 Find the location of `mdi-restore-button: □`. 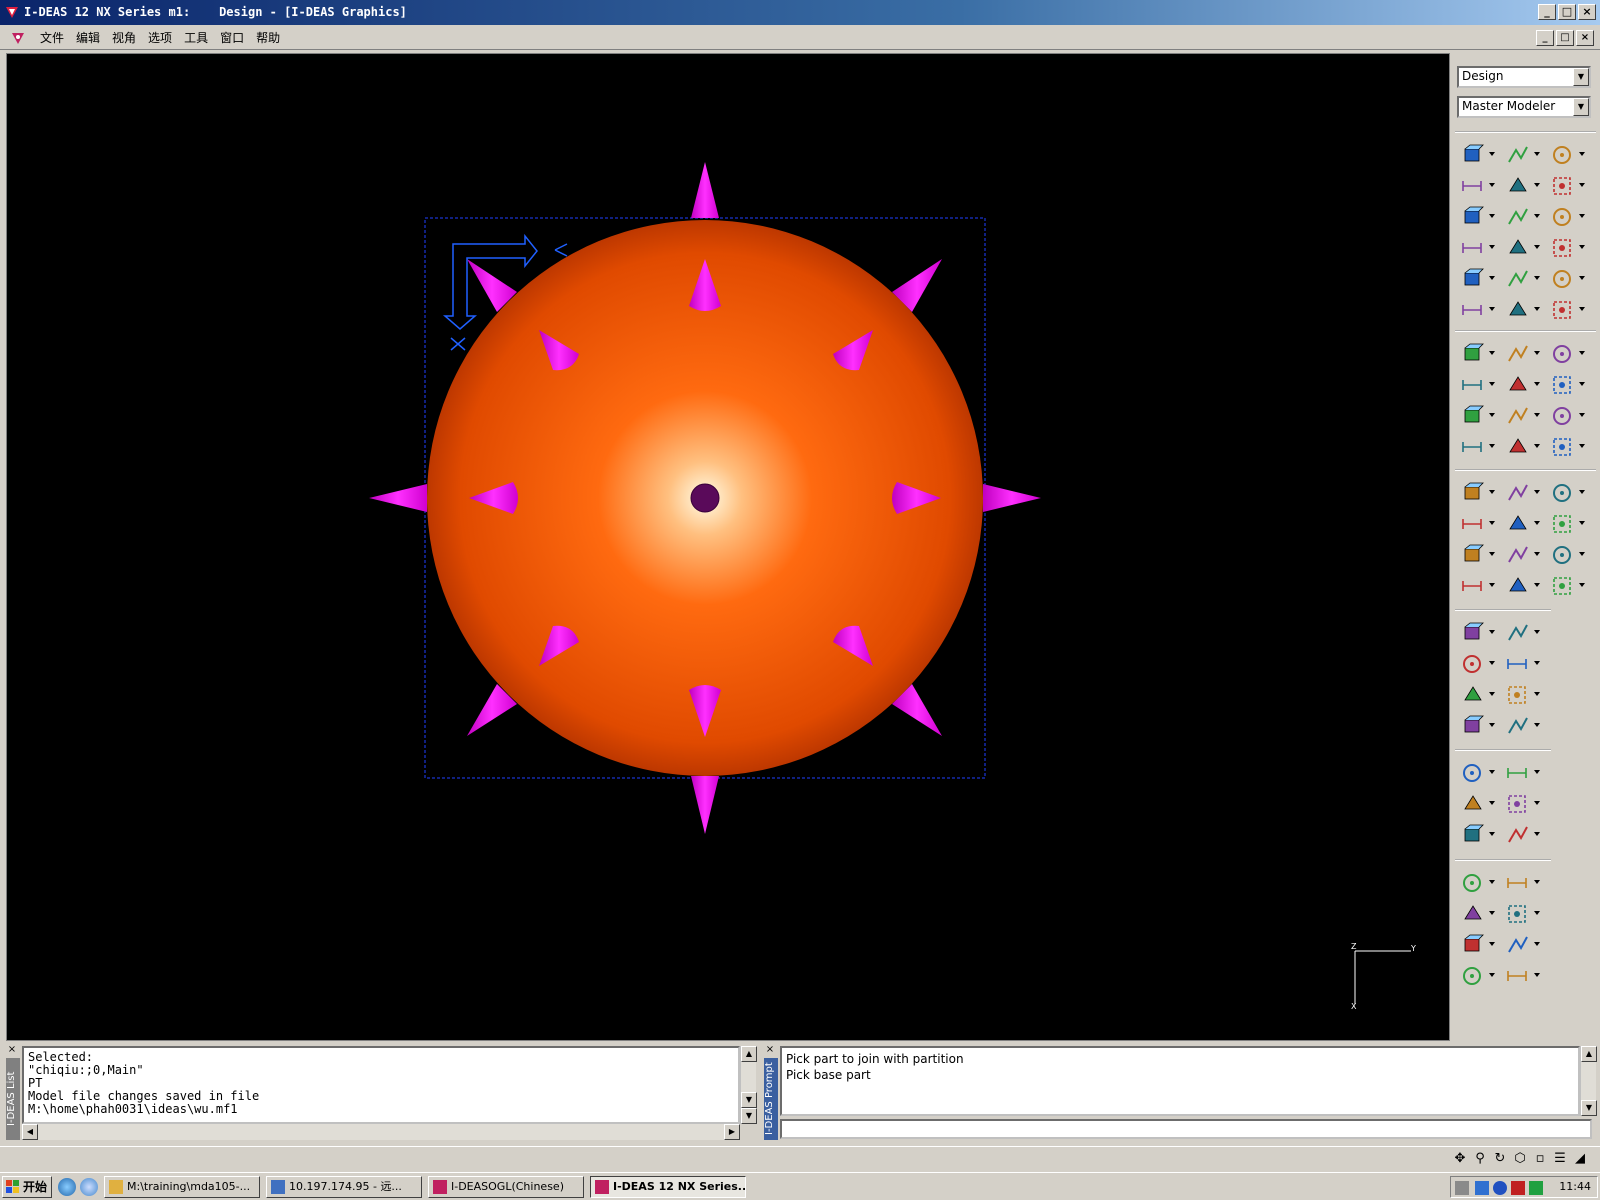

mdi-restore-button: □ is located at coordinates (1565, 38).